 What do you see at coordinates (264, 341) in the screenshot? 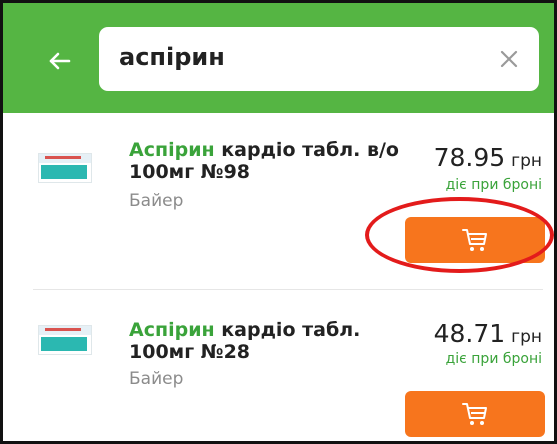
I see `product-name: Аспірин кардіо табл. 100мг №28` at bounding box center [264, 341].